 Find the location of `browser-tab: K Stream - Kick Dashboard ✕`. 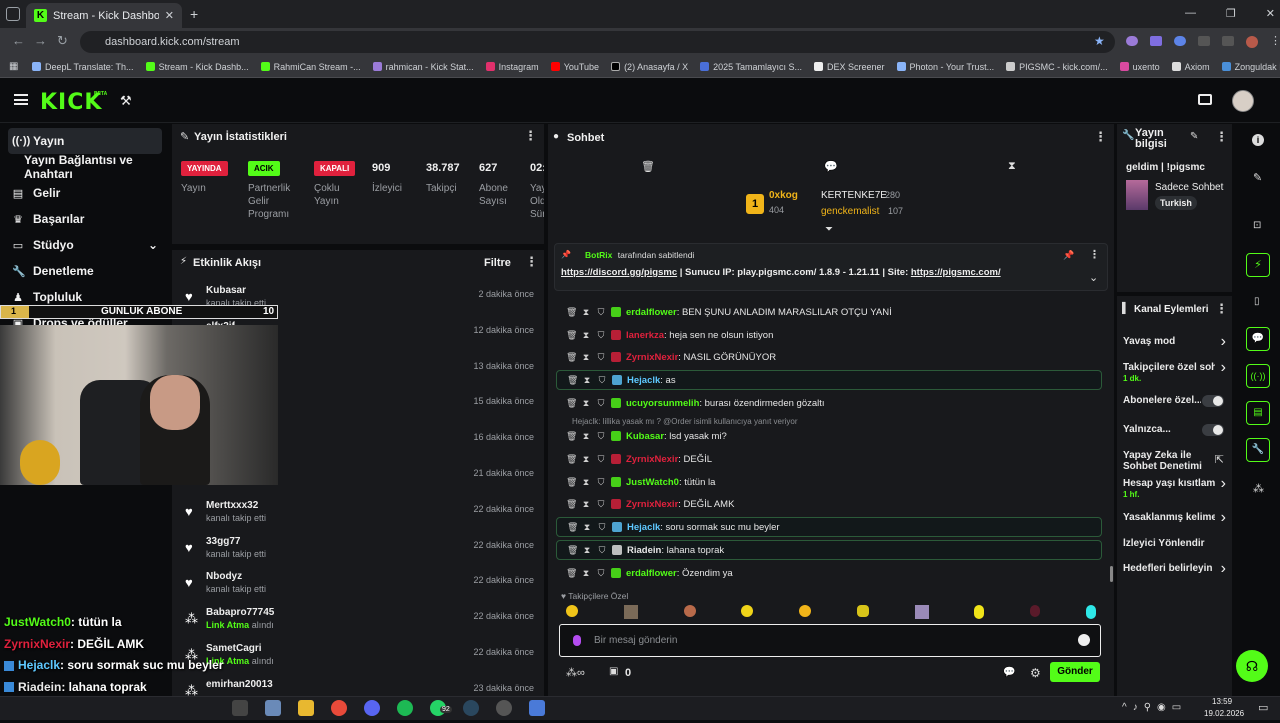

browser-tab: K Stream - Kick Dashboard ✕ is located at coordinates (104, 15).